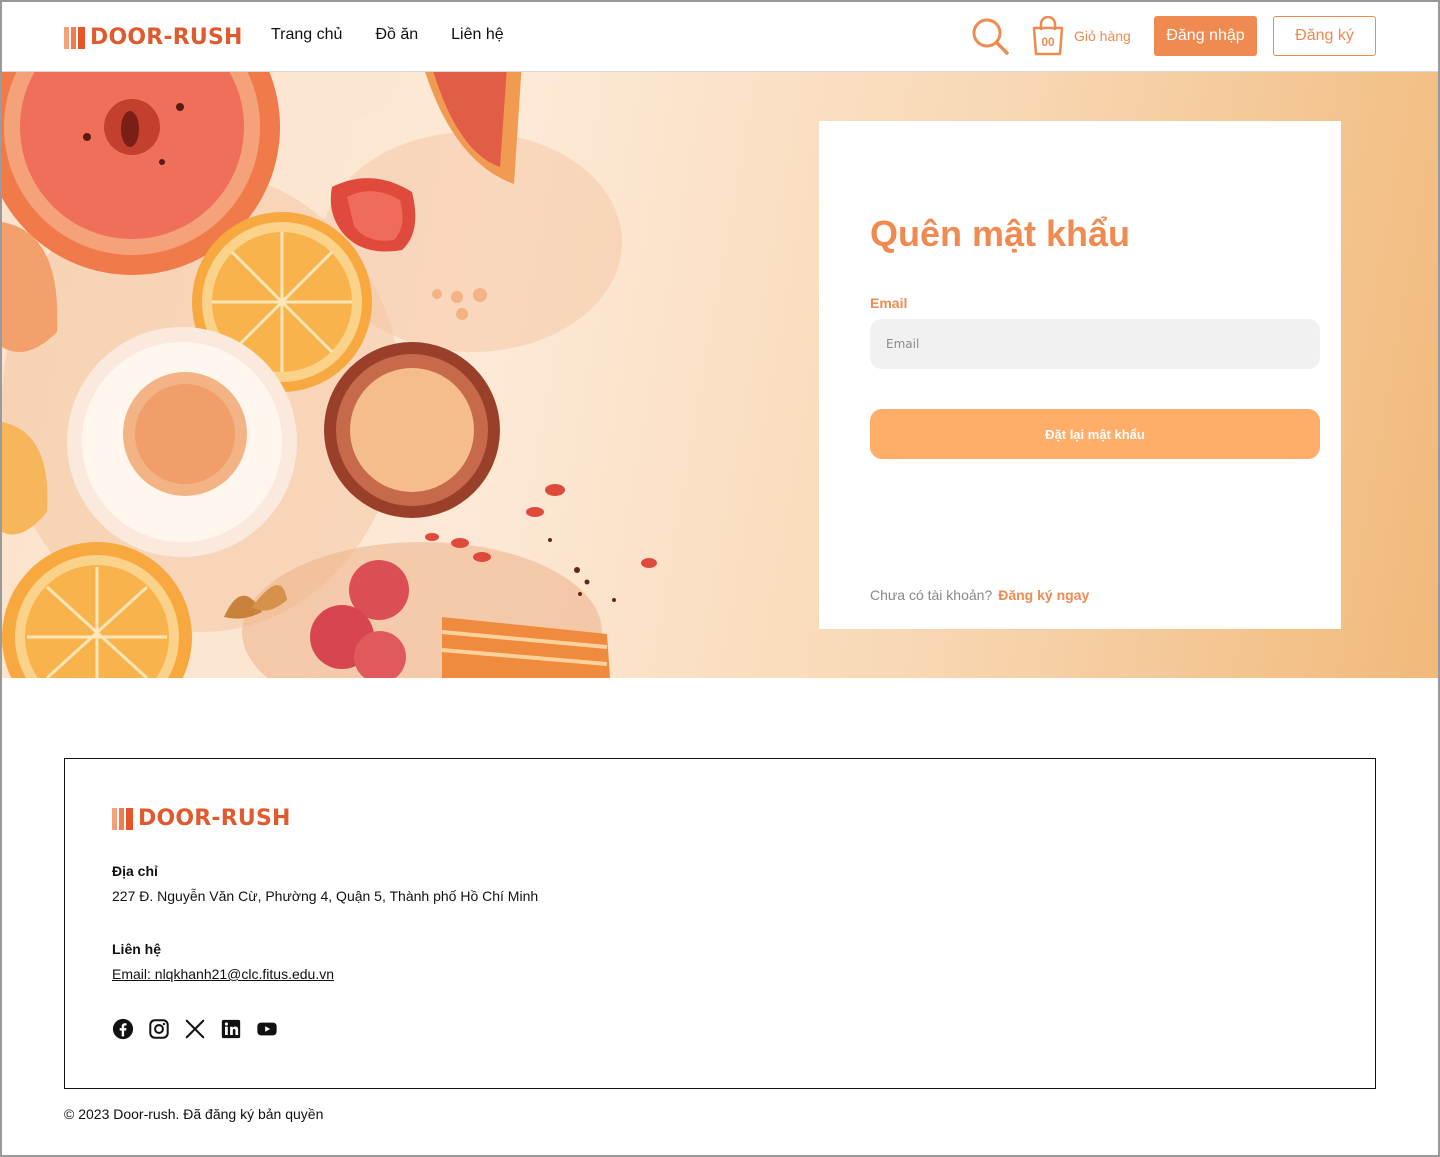 This screenshot has height=1157, width=1440. What do you see at coordinates (1043, 595) in the screenshot?
I see `signup-link: Đăng ký ngay` at bounding box center [1043, 595].